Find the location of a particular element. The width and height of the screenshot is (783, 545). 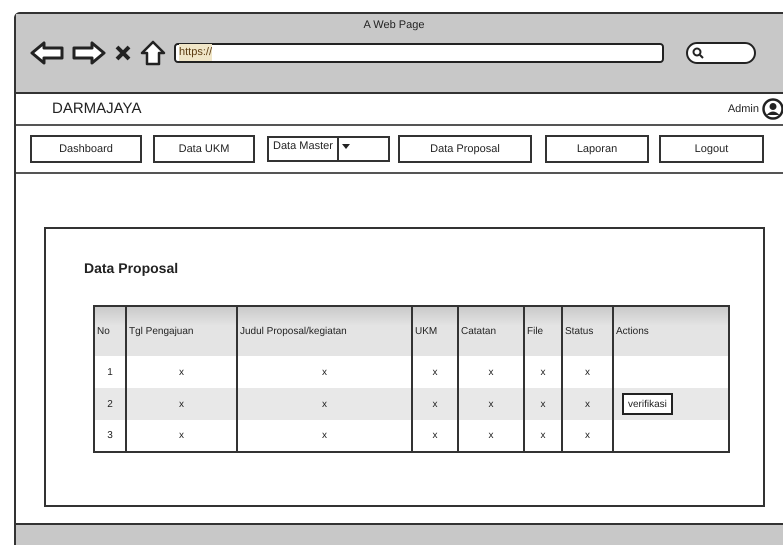

verify-button: verifikasi is located at coordinates (647, 404).